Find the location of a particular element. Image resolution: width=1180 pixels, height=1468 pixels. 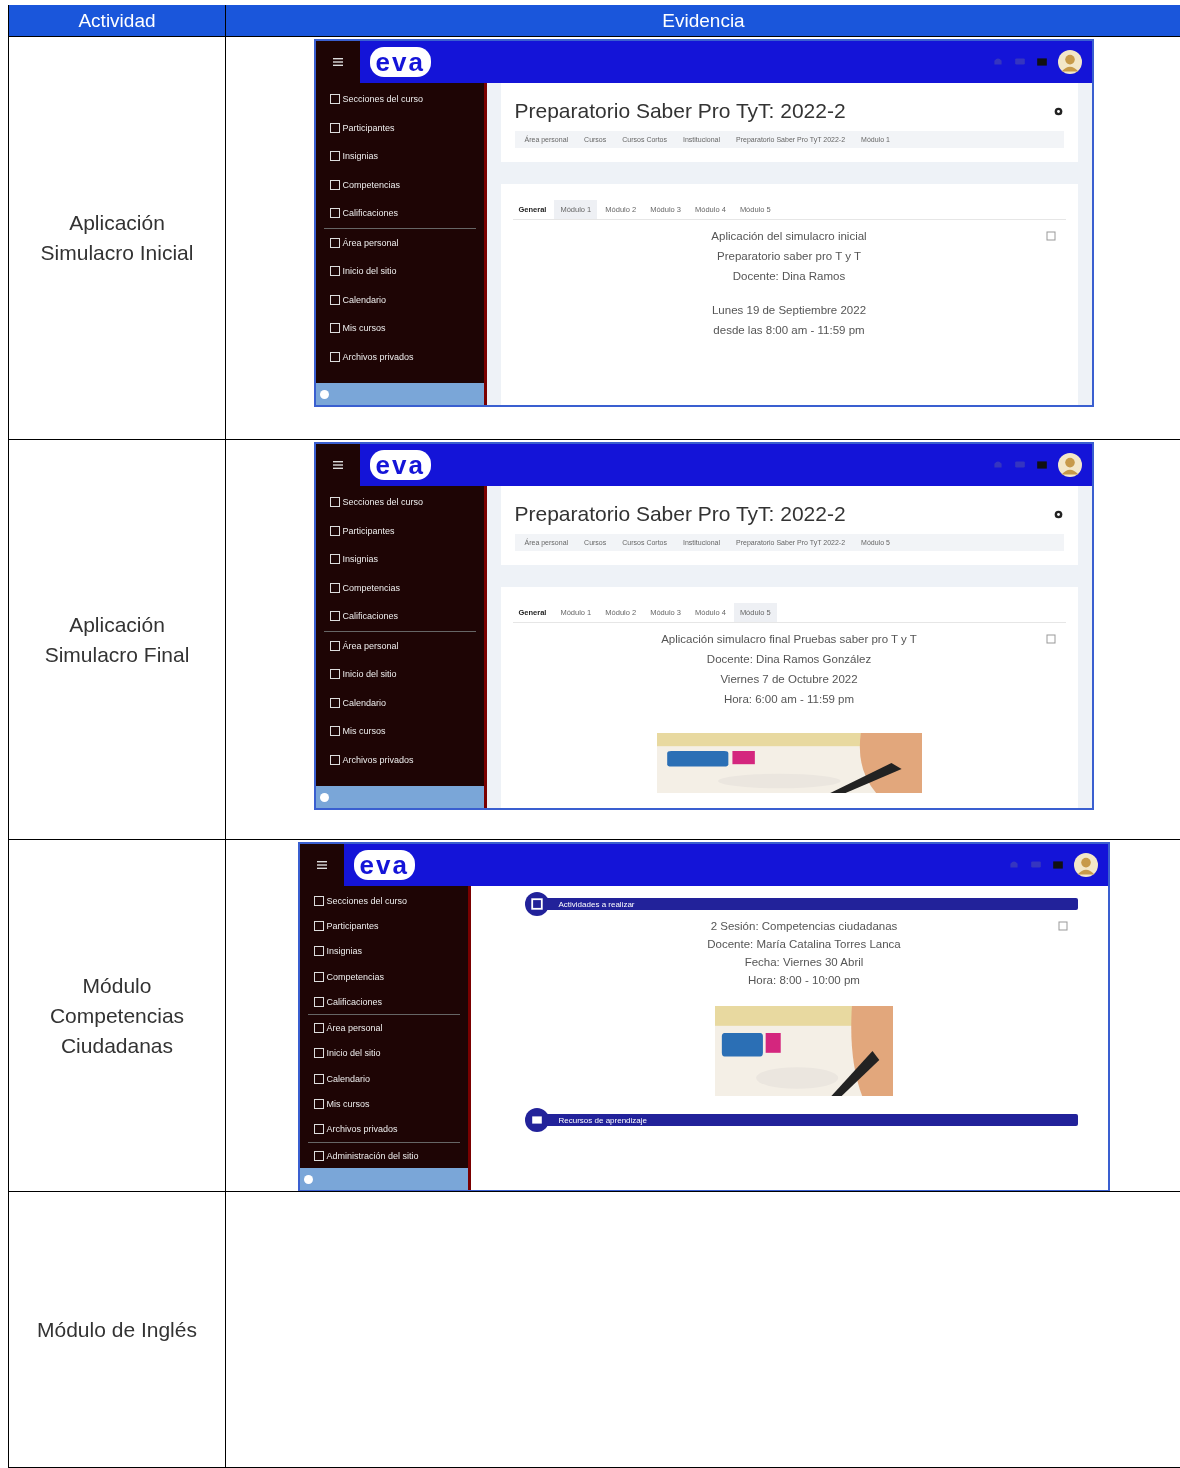

activity-cell-text: Módulo de Inglés is located at coordinates (117, 1329).